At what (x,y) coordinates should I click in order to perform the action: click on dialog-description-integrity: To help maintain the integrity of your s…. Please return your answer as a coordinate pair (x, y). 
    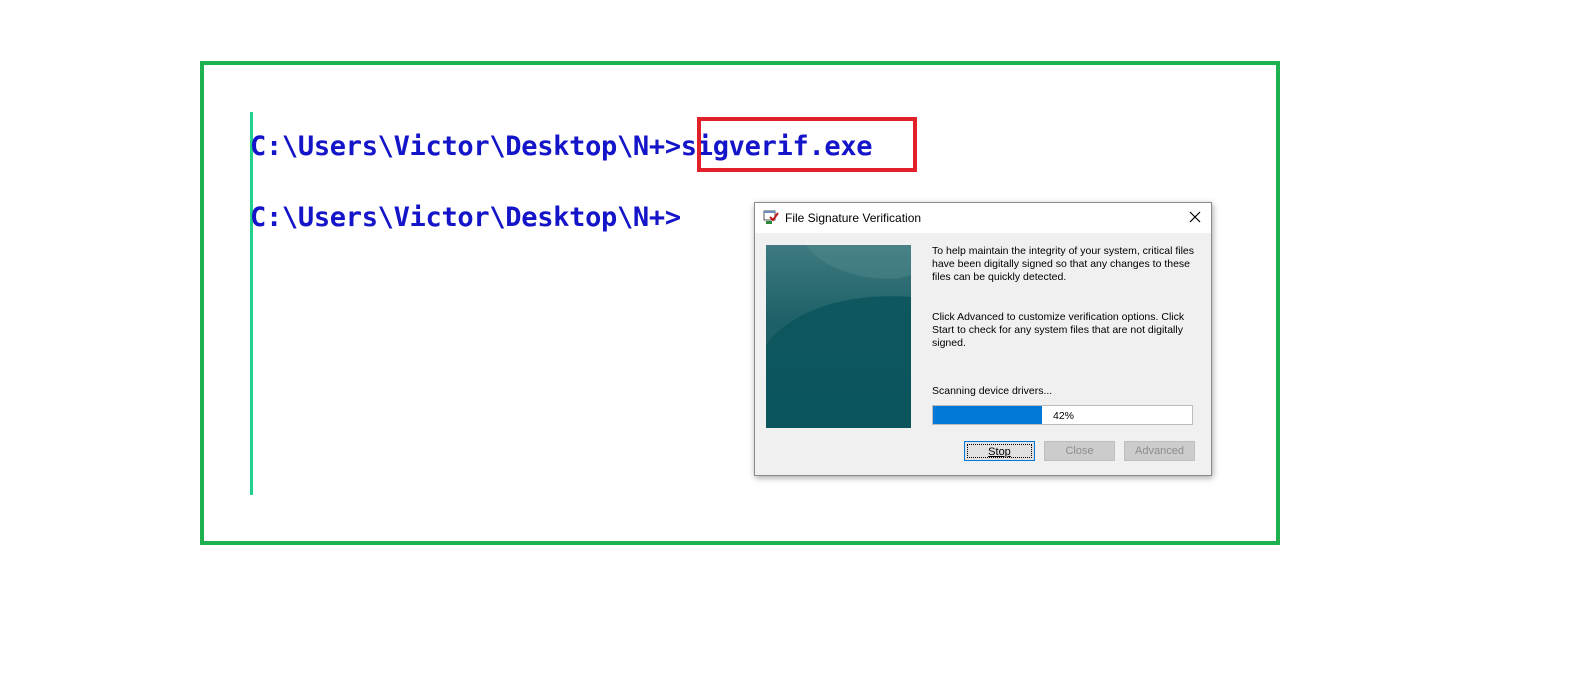
    Looking at the image, I should click on (1063, 264).